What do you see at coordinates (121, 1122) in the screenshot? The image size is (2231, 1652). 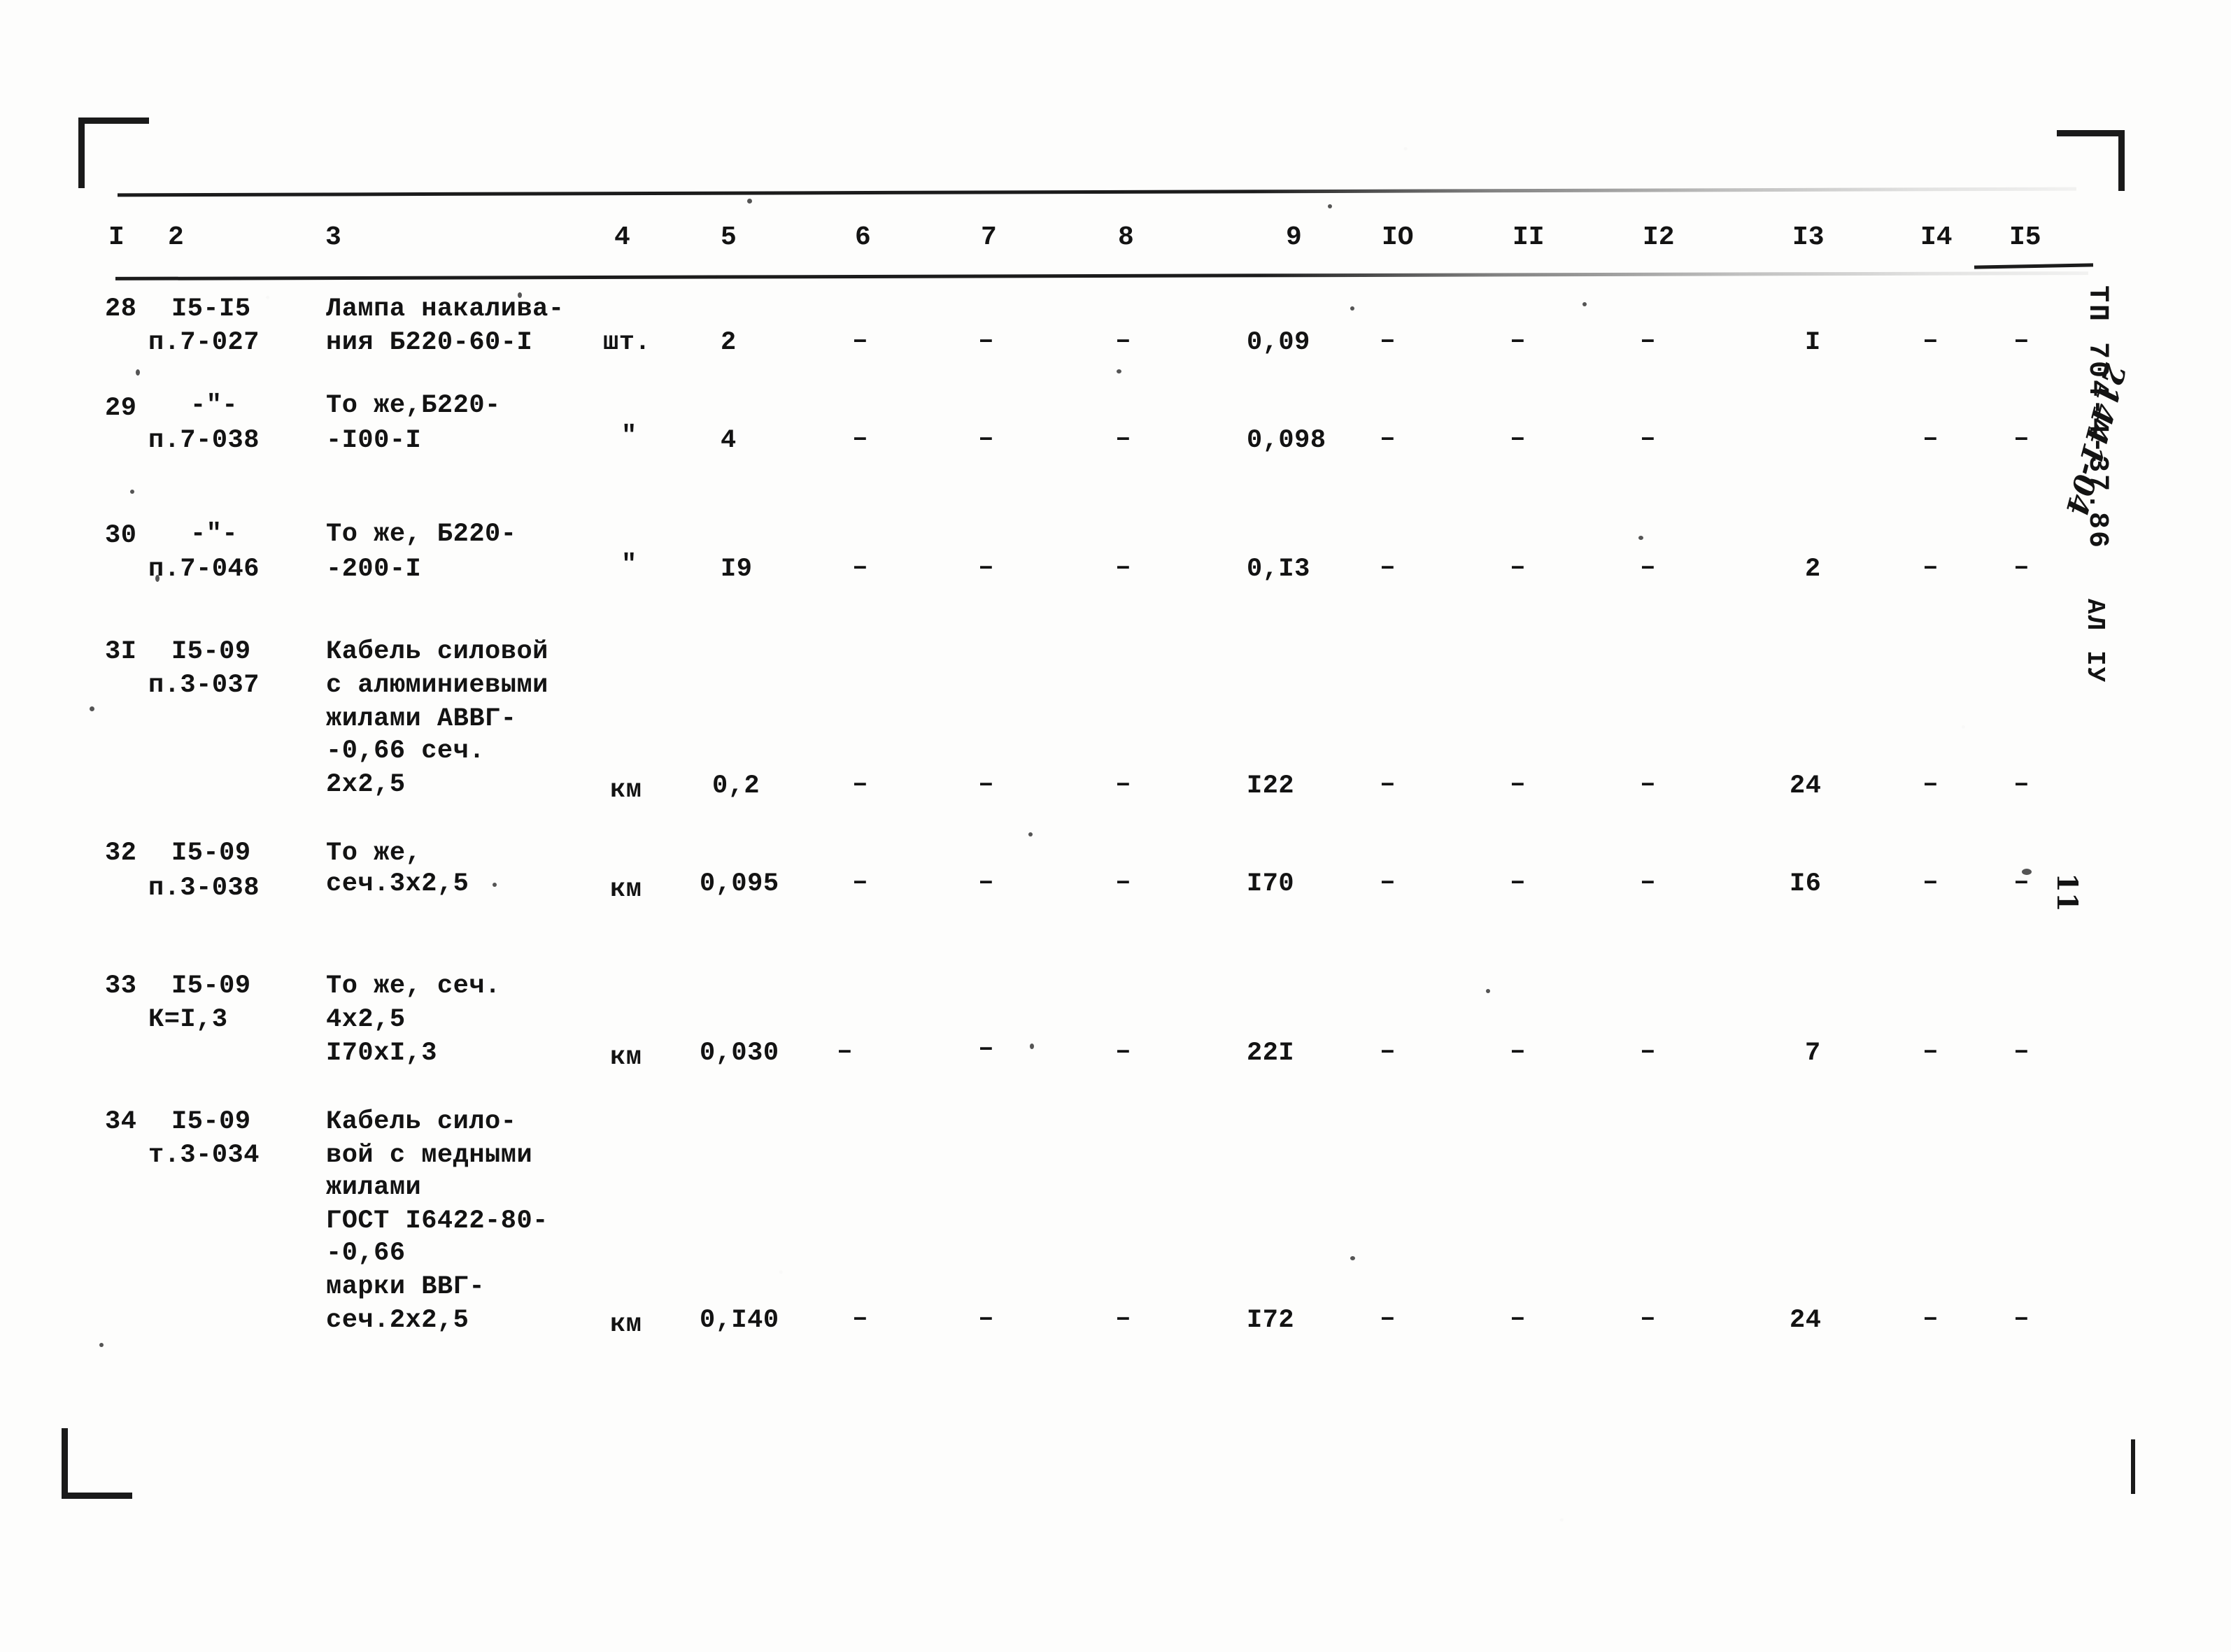 I see `row-num: 34` at bounding box center [121, 1122].